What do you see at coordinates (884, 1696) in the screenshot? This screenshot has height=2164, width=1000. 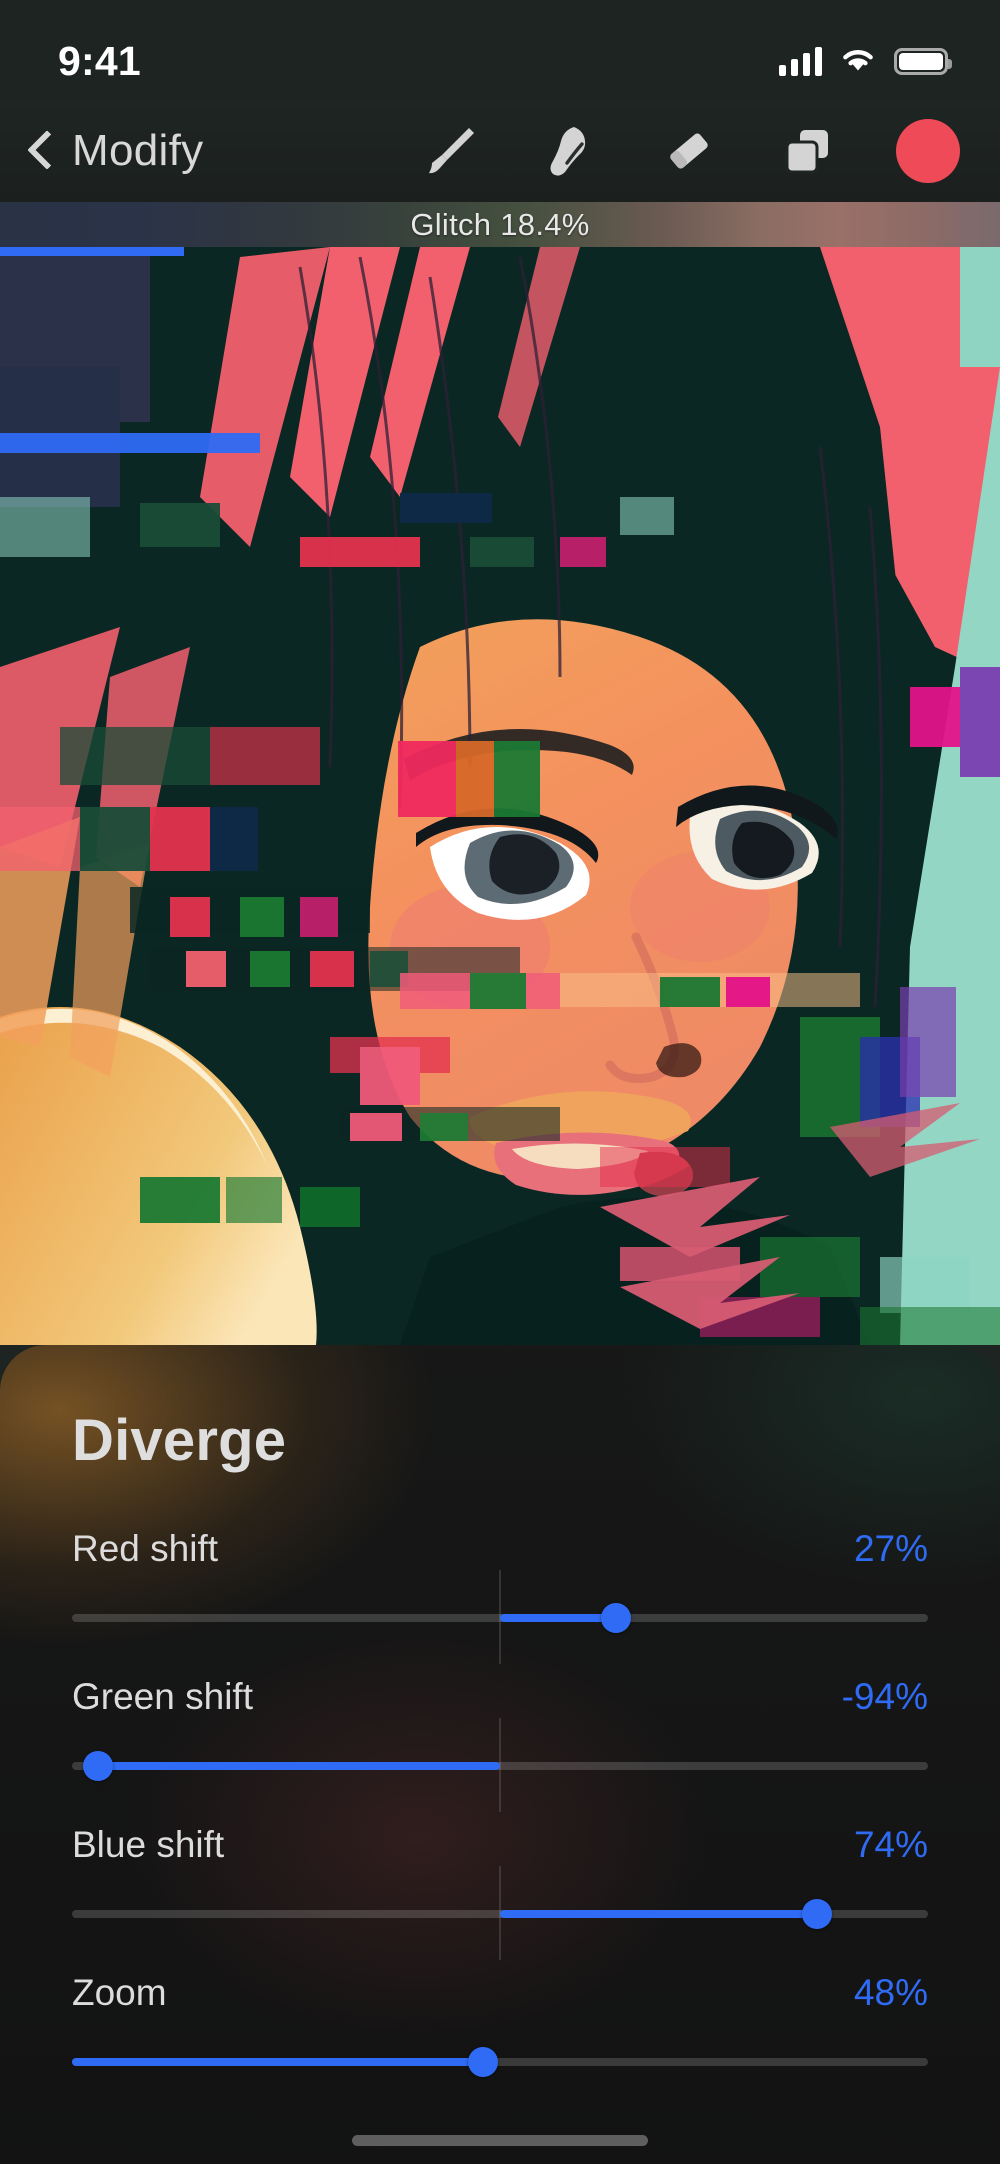 I see `slider-value: -94%` at bounding box center [884, 1696].